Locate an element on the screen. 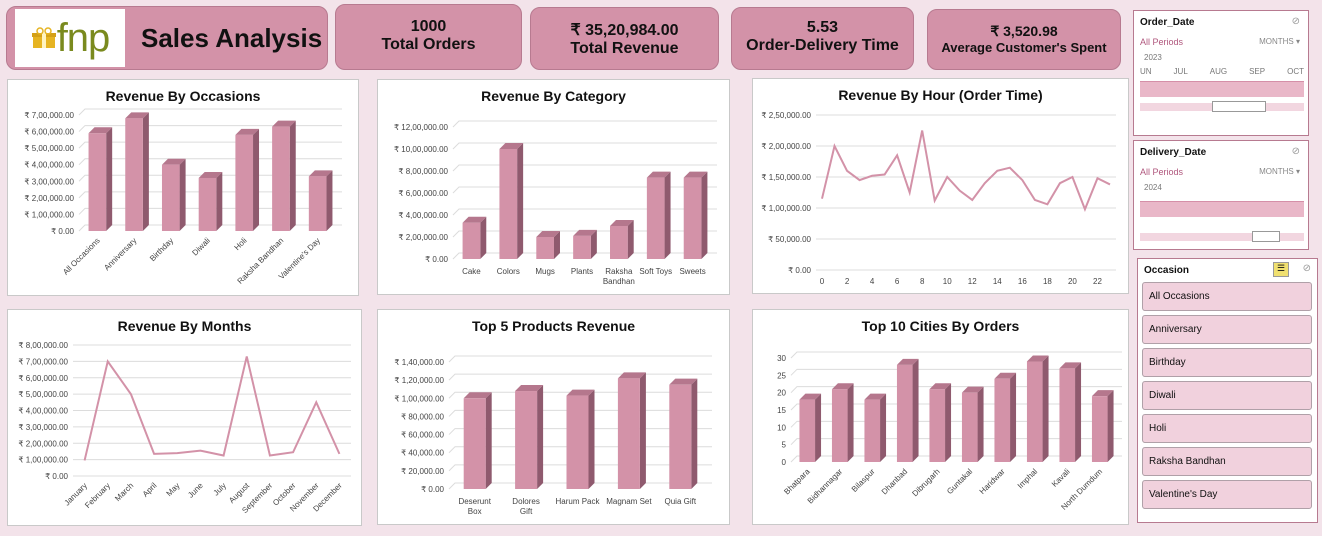 The height and width of the screenshot is (536, 1322). y-tick-label: ₹ 50,000.00 is located at coordinates (789, 239).